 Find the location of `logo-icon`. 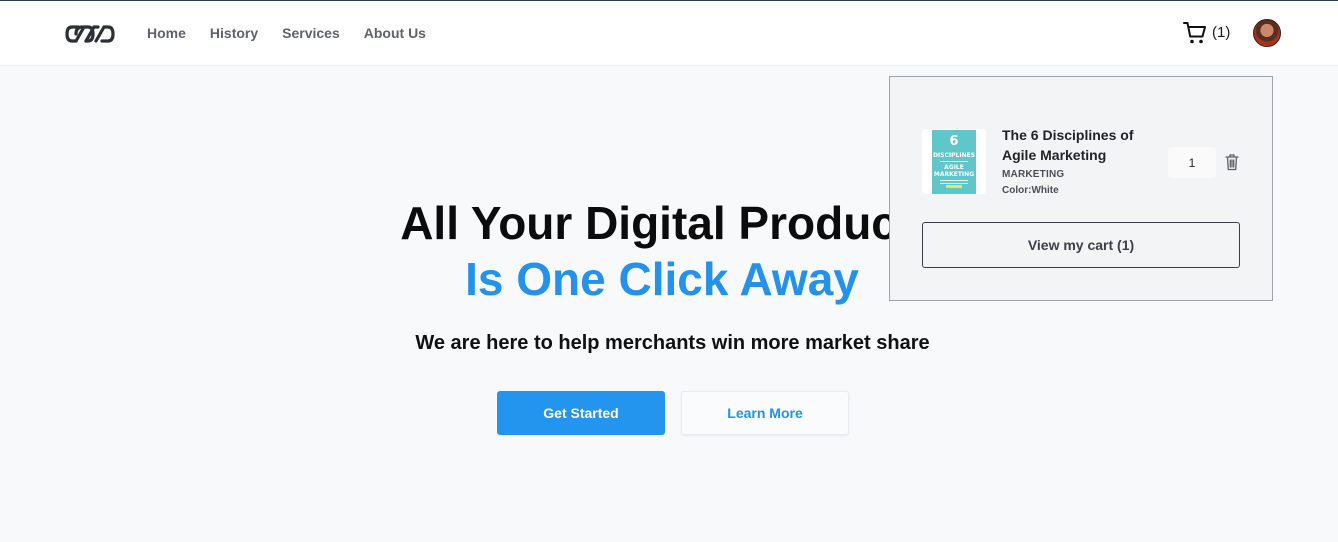

logo-icon is located at coordinates (90, 34).